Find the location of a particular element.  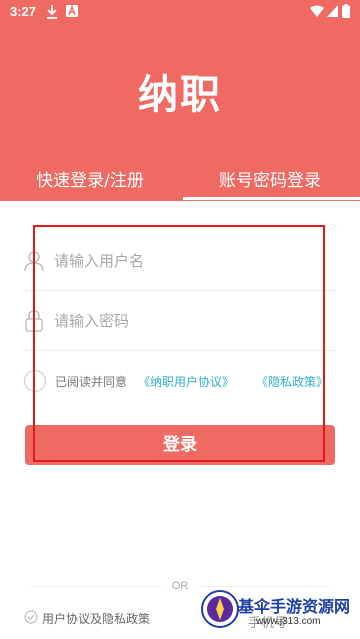

user-icon is located at coordinates (34, 261).